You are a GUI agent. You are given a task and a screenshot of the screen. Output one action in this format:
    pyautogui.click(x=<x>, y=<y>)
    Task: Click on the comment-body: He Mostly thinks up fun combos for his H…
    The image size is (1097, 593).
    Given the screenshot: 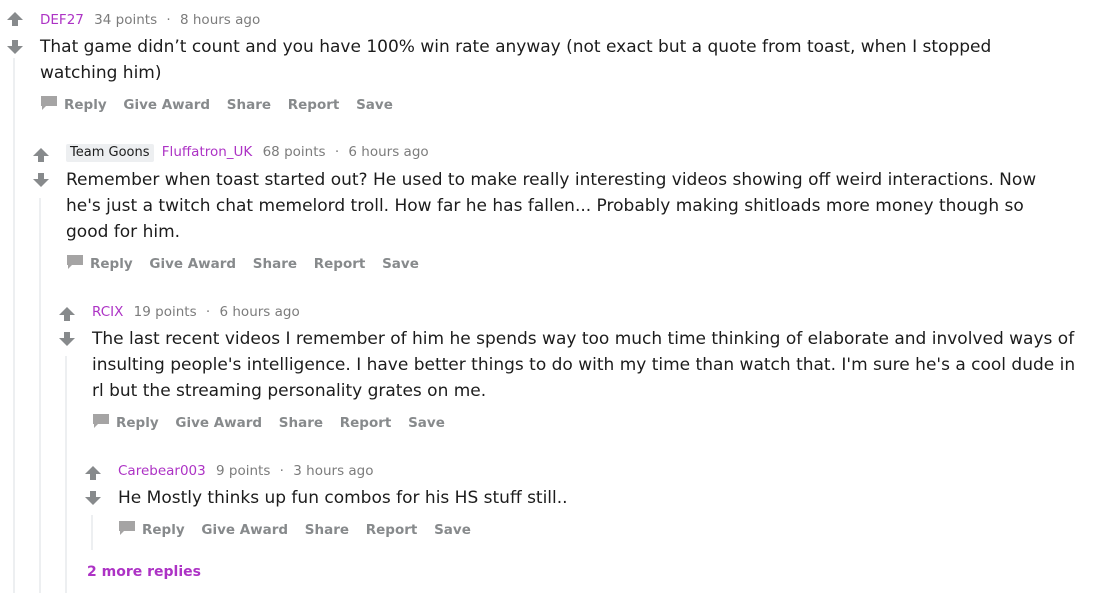 What is the action you would take?
    pyautogui.click(x=343, y=498)
    